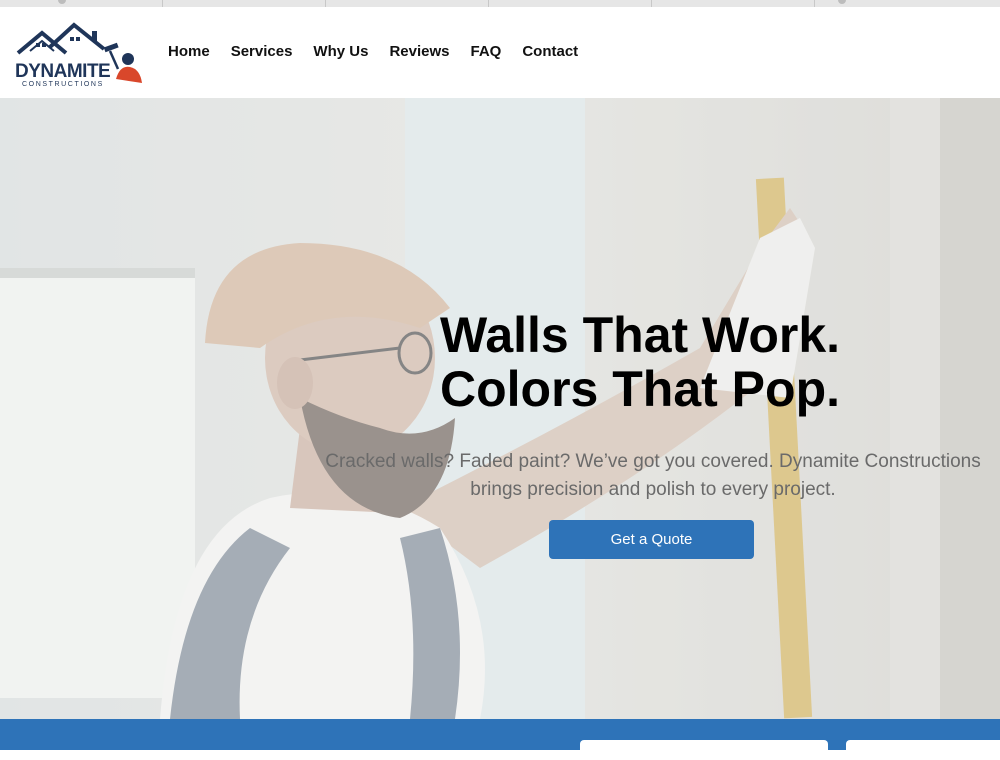 The height and width of the screenshot is (760, 1000). Describe the element at coordinates (550, 51) in the screenshot. I see `nav-contact: Contact` at that location.